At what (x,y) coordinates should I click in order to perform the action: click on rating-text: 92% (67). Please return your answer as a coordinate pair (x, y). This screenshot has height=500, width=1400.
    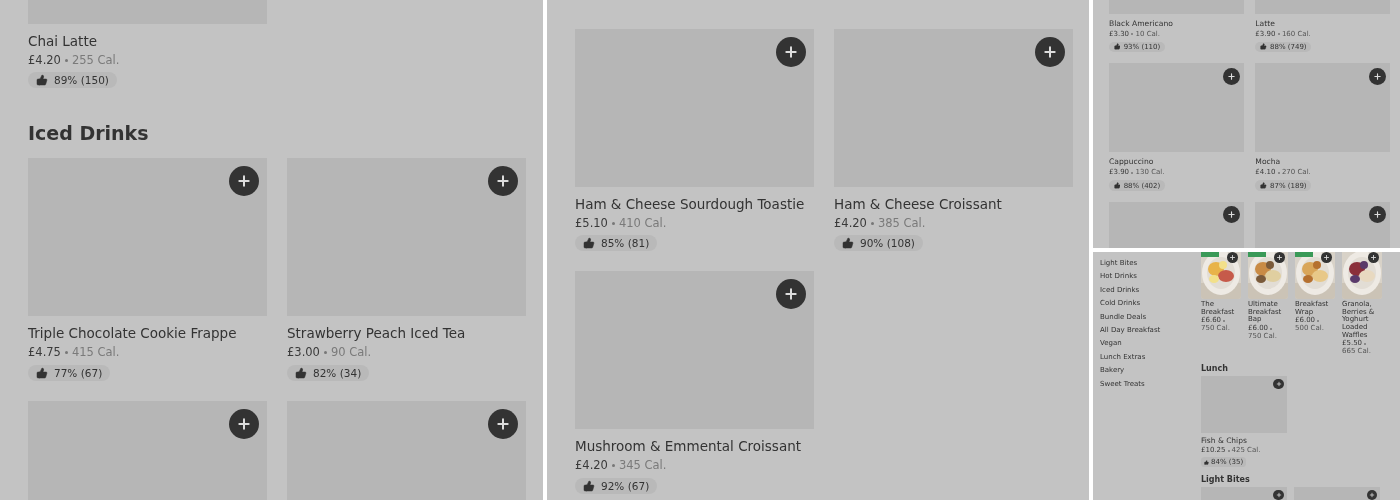
    Looking at the image, I should click on (625, 485).